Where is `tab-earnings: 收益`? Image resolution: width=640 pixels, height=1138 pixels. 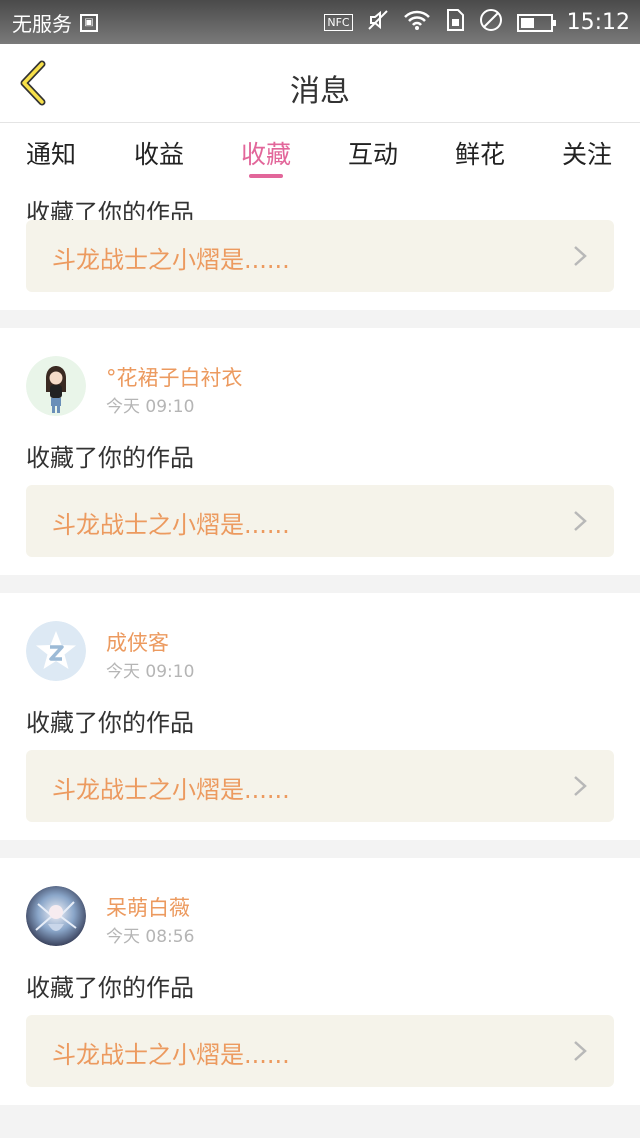
tab-earnings: 收益 is located at coordinates (159, 153).